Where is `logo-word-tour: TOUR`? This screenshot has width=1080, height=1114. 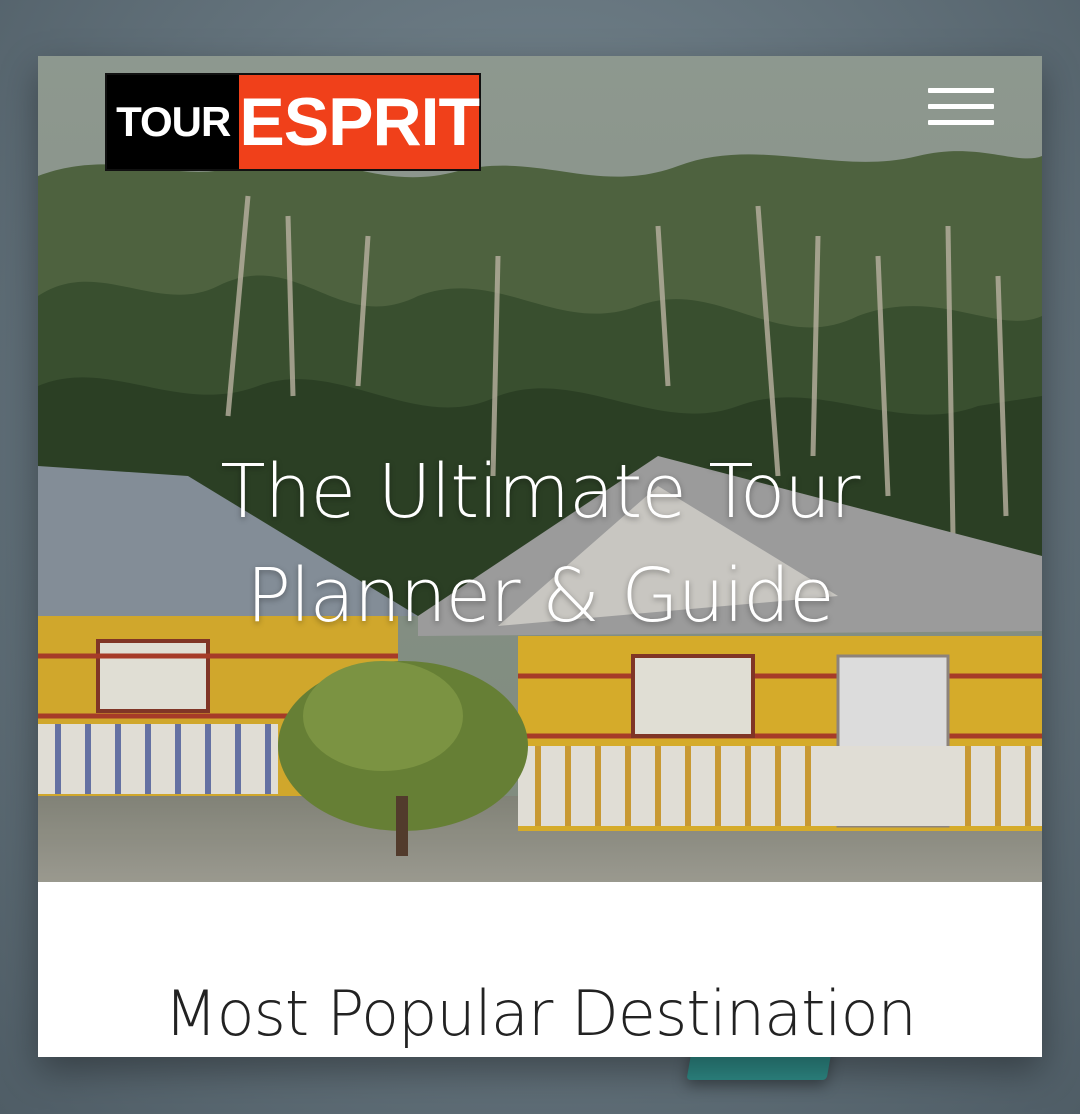 logo-word-tour: TOUR is located at coordinates (173, 122).